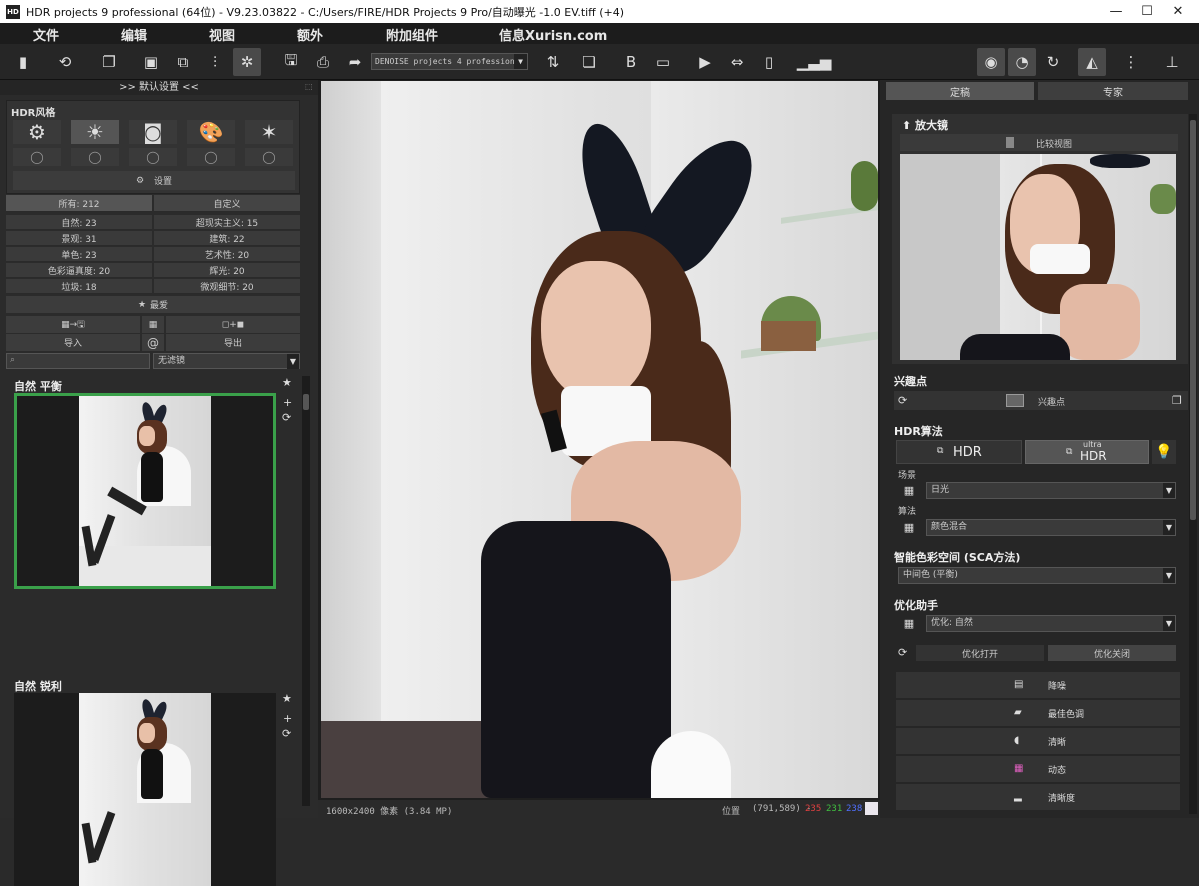  What do you see at coordinates (1038, 685) in the screenshot?
I see `option-denoise: ▤ 降噪` at bounding box center [1038, 685].